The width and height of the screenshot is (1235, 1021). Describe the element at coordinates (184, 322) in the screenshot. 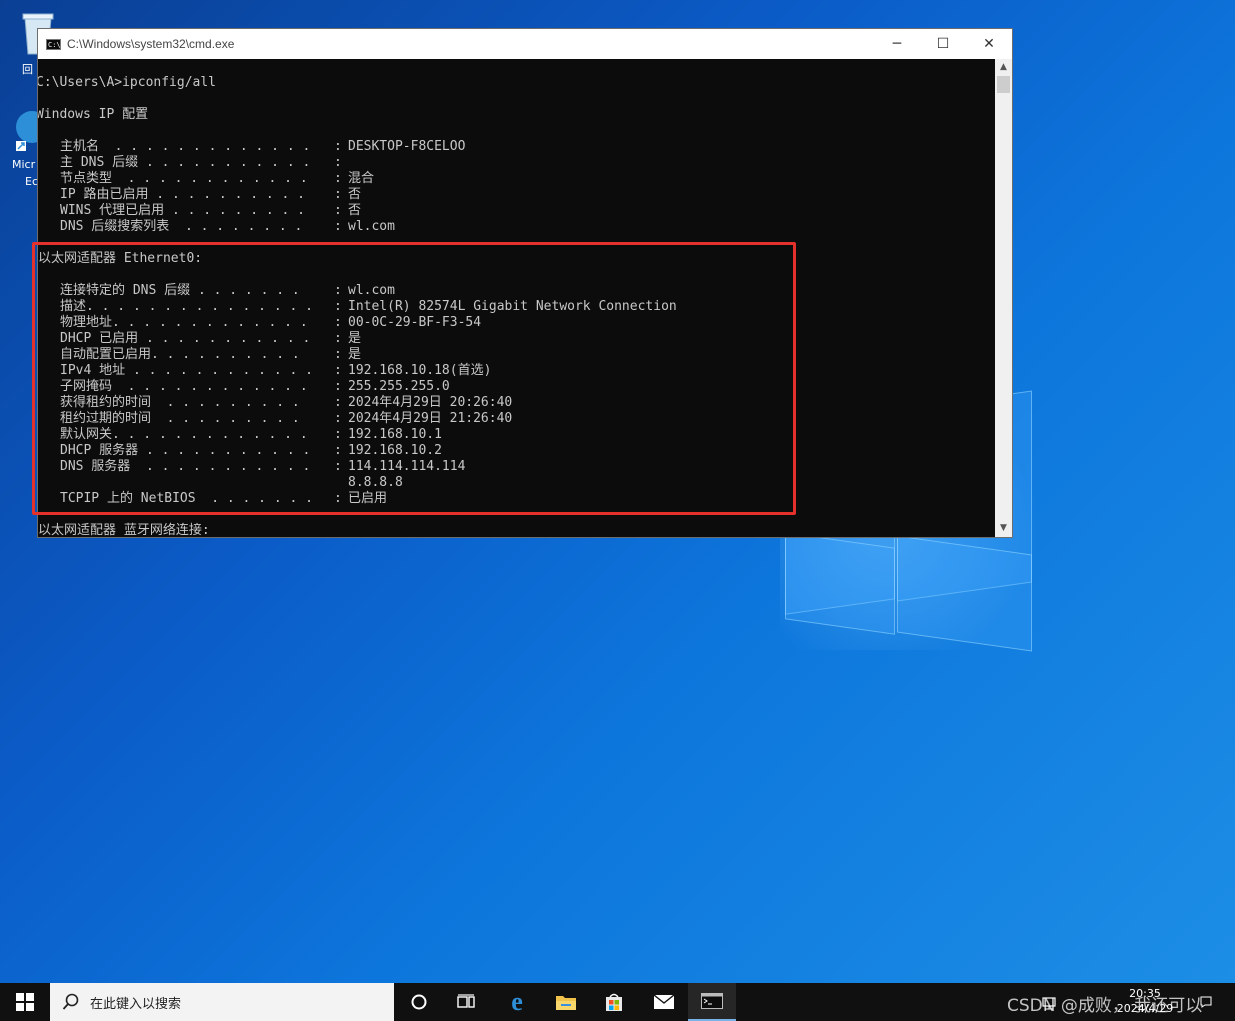

I see `adapter-key: 物理地址. . . . . . . . . . . . .` at that location.